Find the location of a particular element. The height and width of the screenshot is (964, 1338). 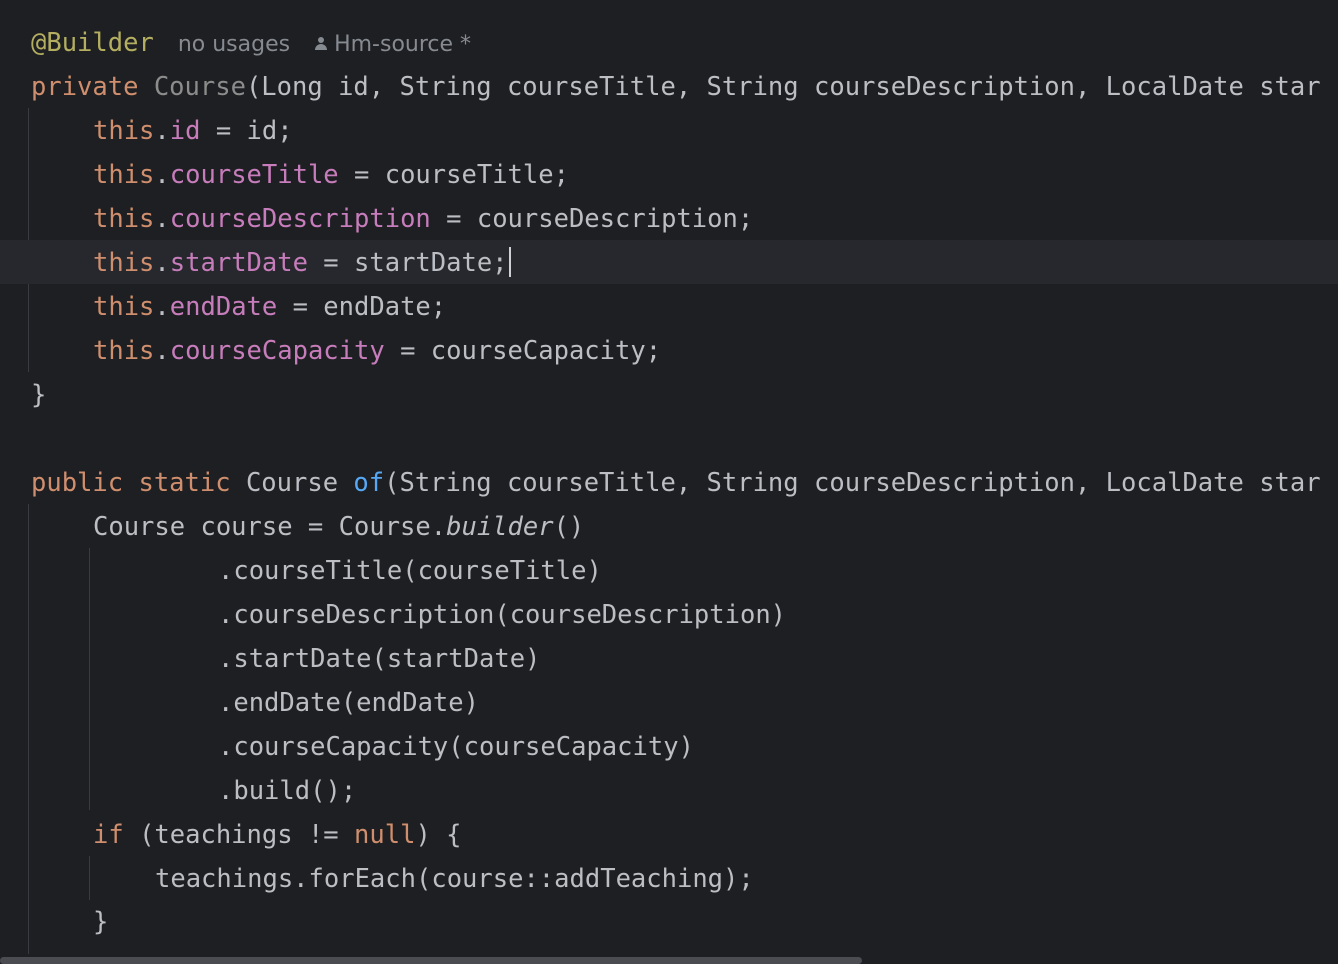

annotation-builder: @Builder is located at coordinates (92, 43).